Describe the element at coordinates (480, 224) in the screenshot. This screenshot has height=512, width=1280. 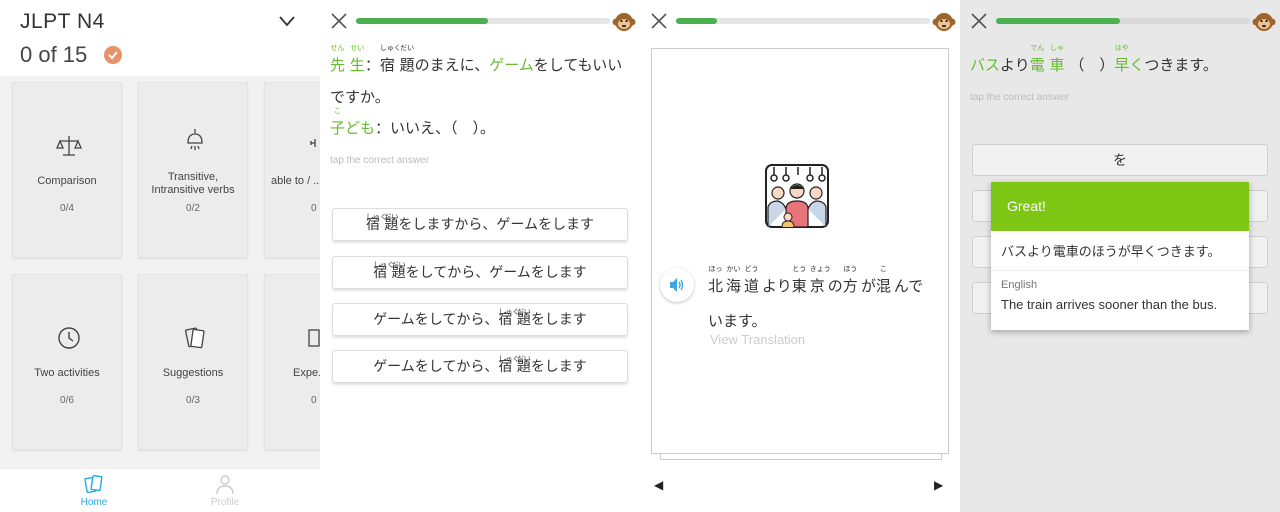
I see `answer-option-1: しゅく宿 だい 題をしますから、ゲームをします` at that location.